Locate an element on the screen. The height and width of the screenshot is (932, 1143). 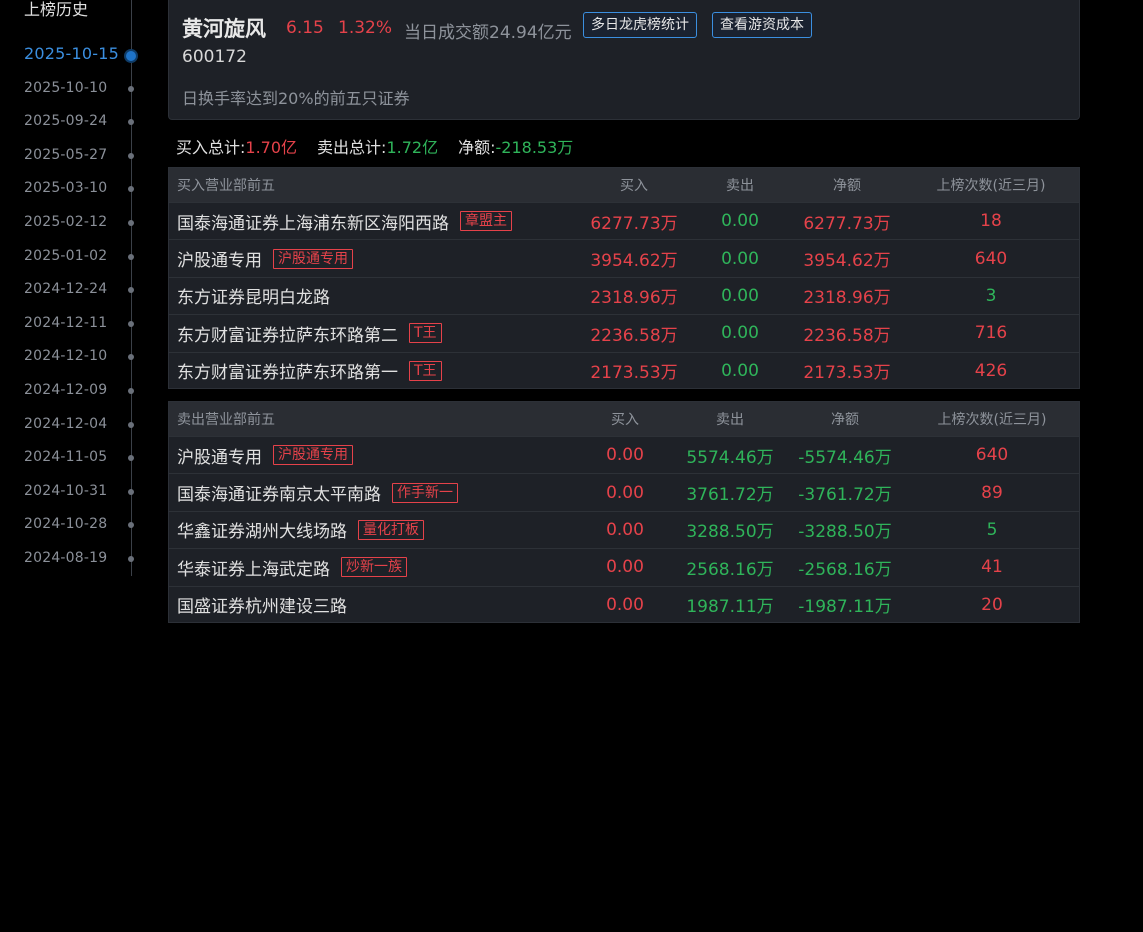
branch-name: 国泰海通证券南京太平南路 is located at coordinates (279, 492).